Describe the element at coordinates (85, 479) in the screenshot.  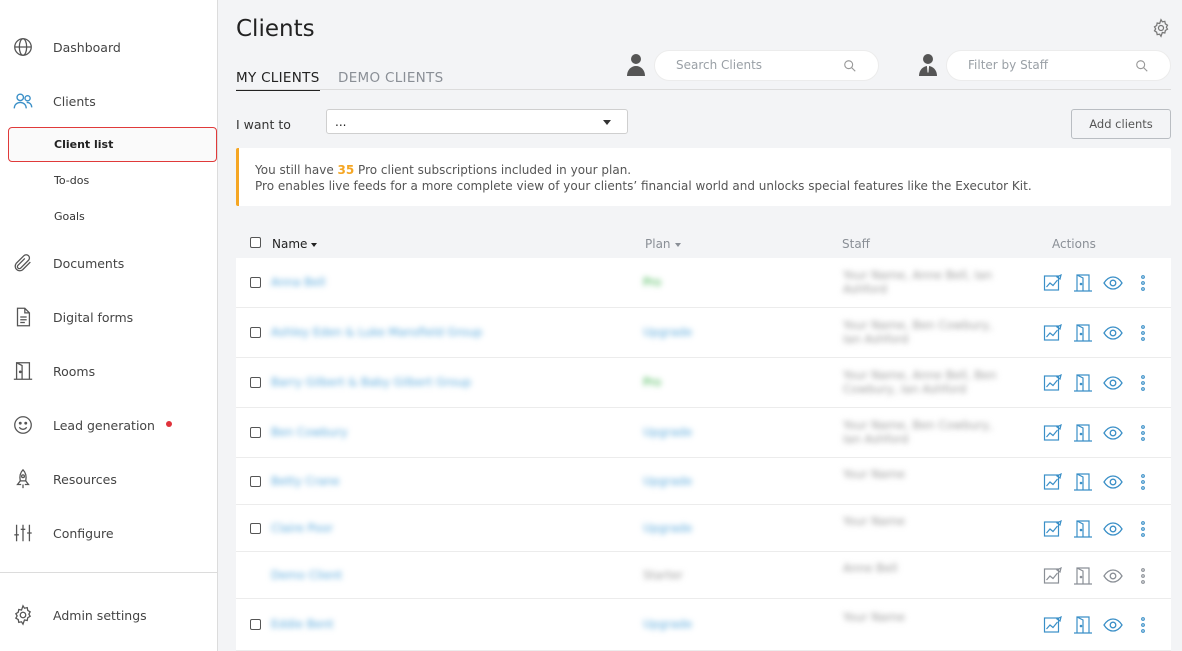
I see `sidebar-item-label: Resources` at that location.